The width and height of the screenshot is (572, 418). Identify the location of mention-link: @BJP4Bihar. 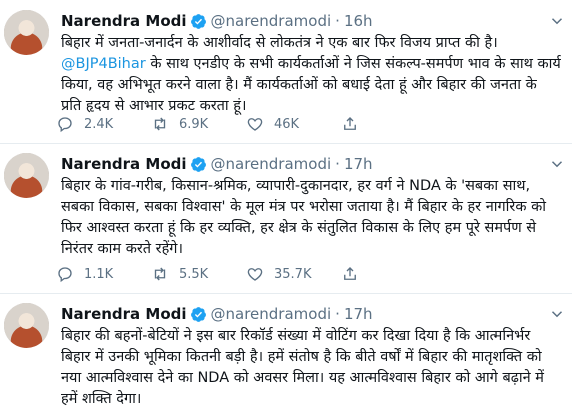
(103, 64).